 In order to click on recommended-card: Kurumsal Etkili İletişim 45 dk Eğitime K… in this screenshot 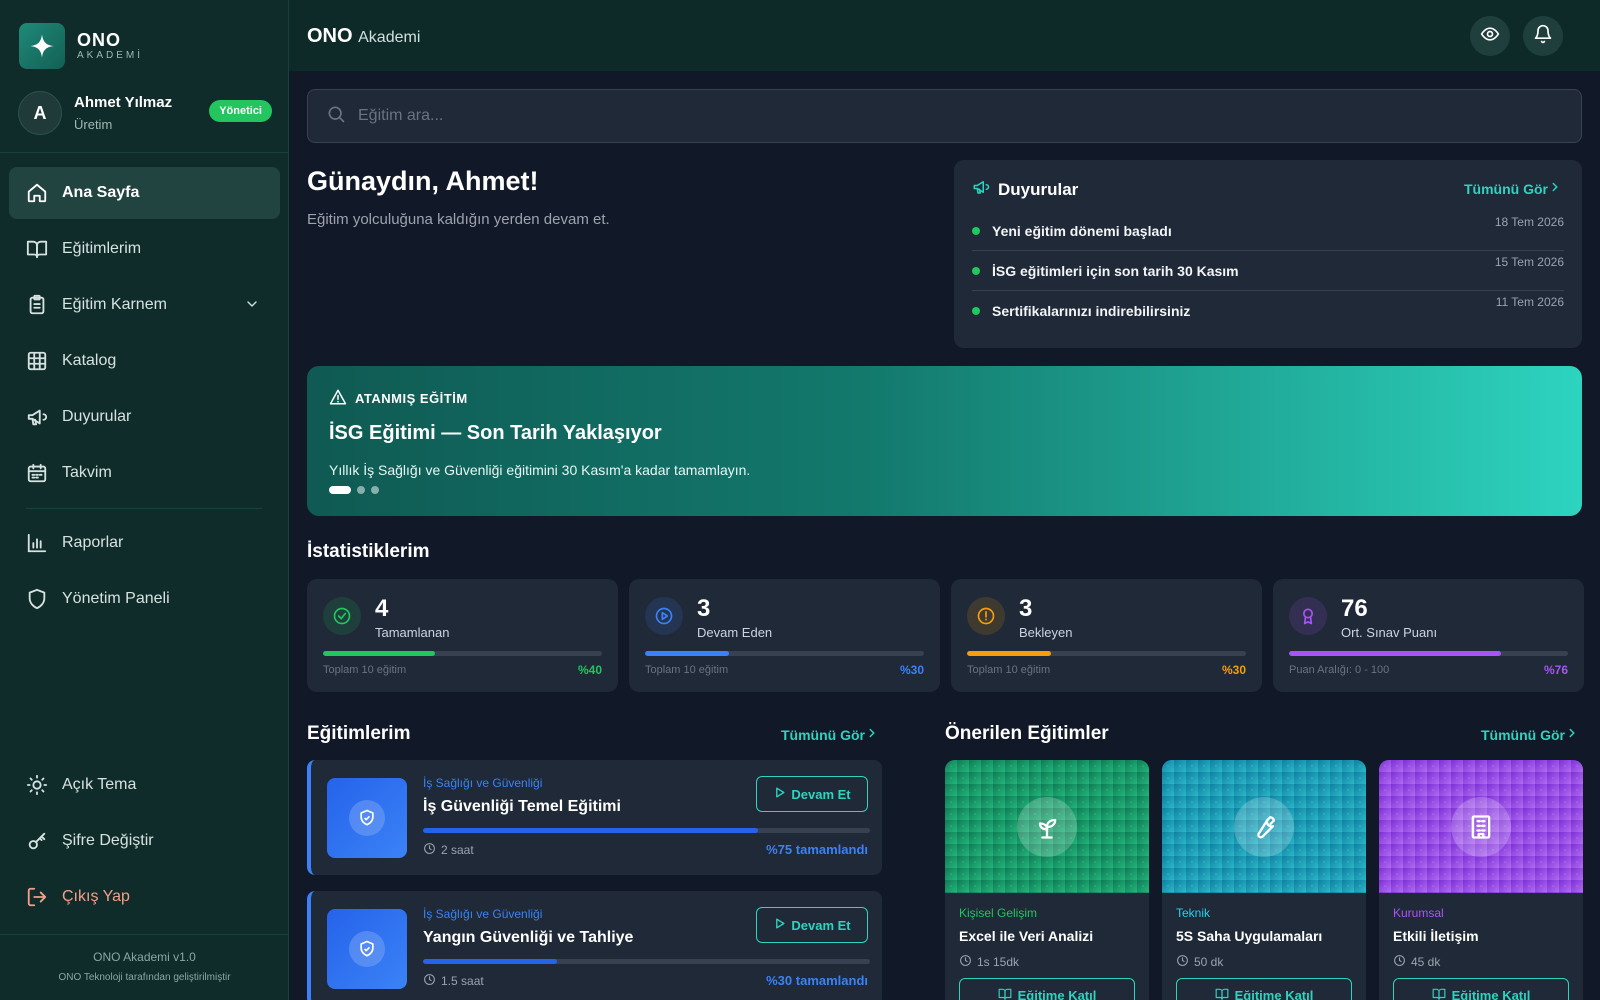, I will do `click(1481, 880)`.